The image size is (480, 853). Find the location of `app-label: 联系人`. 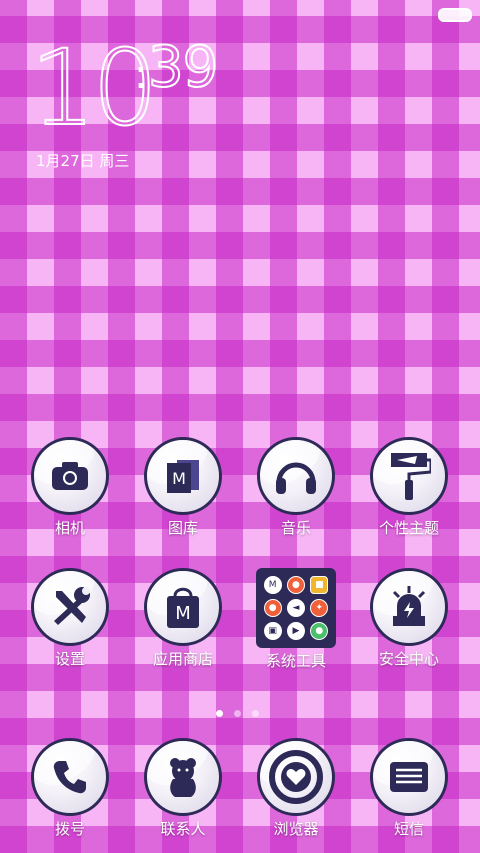

app-label: 联系人 is located at coordinates (183, 829).